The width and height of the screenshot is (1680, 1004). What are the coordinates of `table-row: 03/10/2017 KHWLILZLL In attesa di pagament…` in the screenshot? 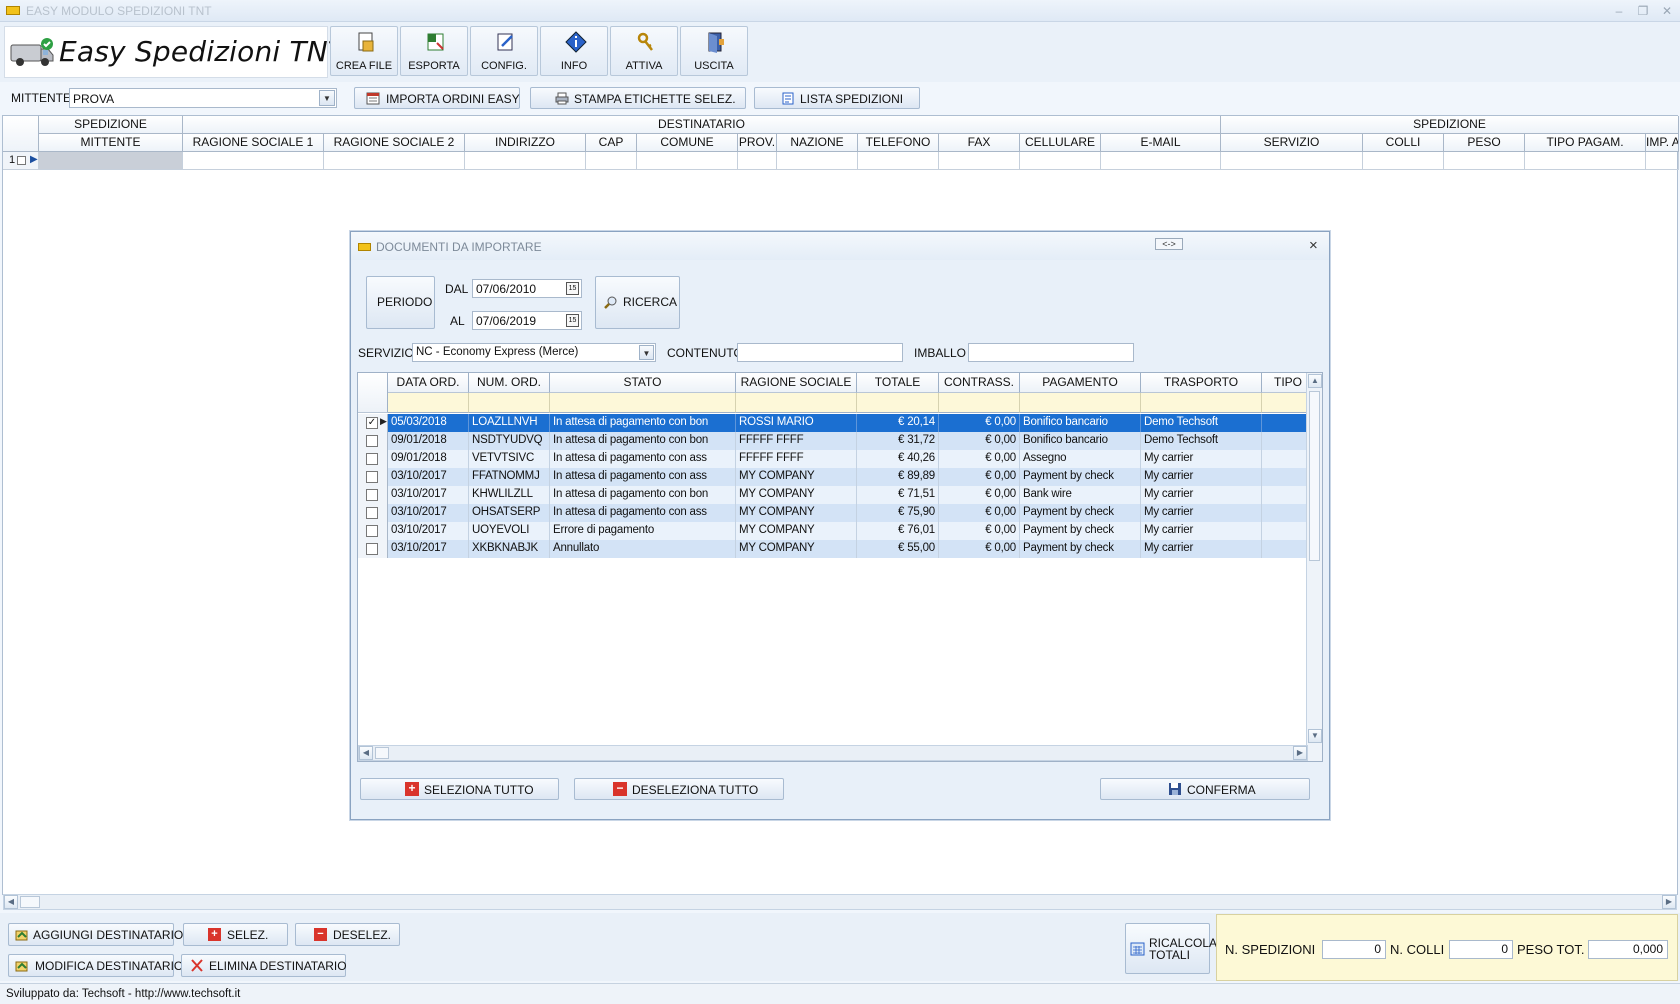 It's located at (833, 495).